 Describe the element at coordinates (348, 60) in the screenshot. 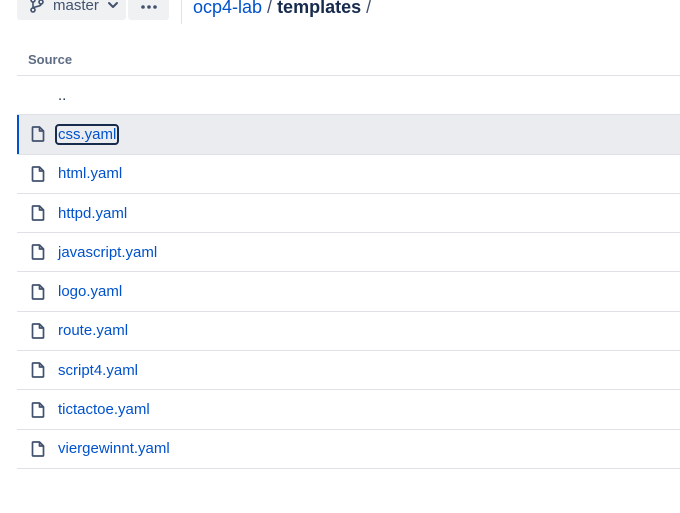

I see `column-header-source: Source` at that location.